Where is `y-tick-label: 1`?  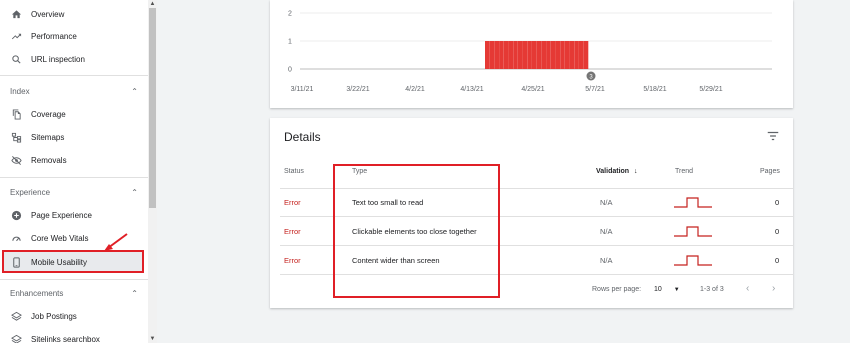
y-tick-label: 1 is located at coordinates (290, 42).